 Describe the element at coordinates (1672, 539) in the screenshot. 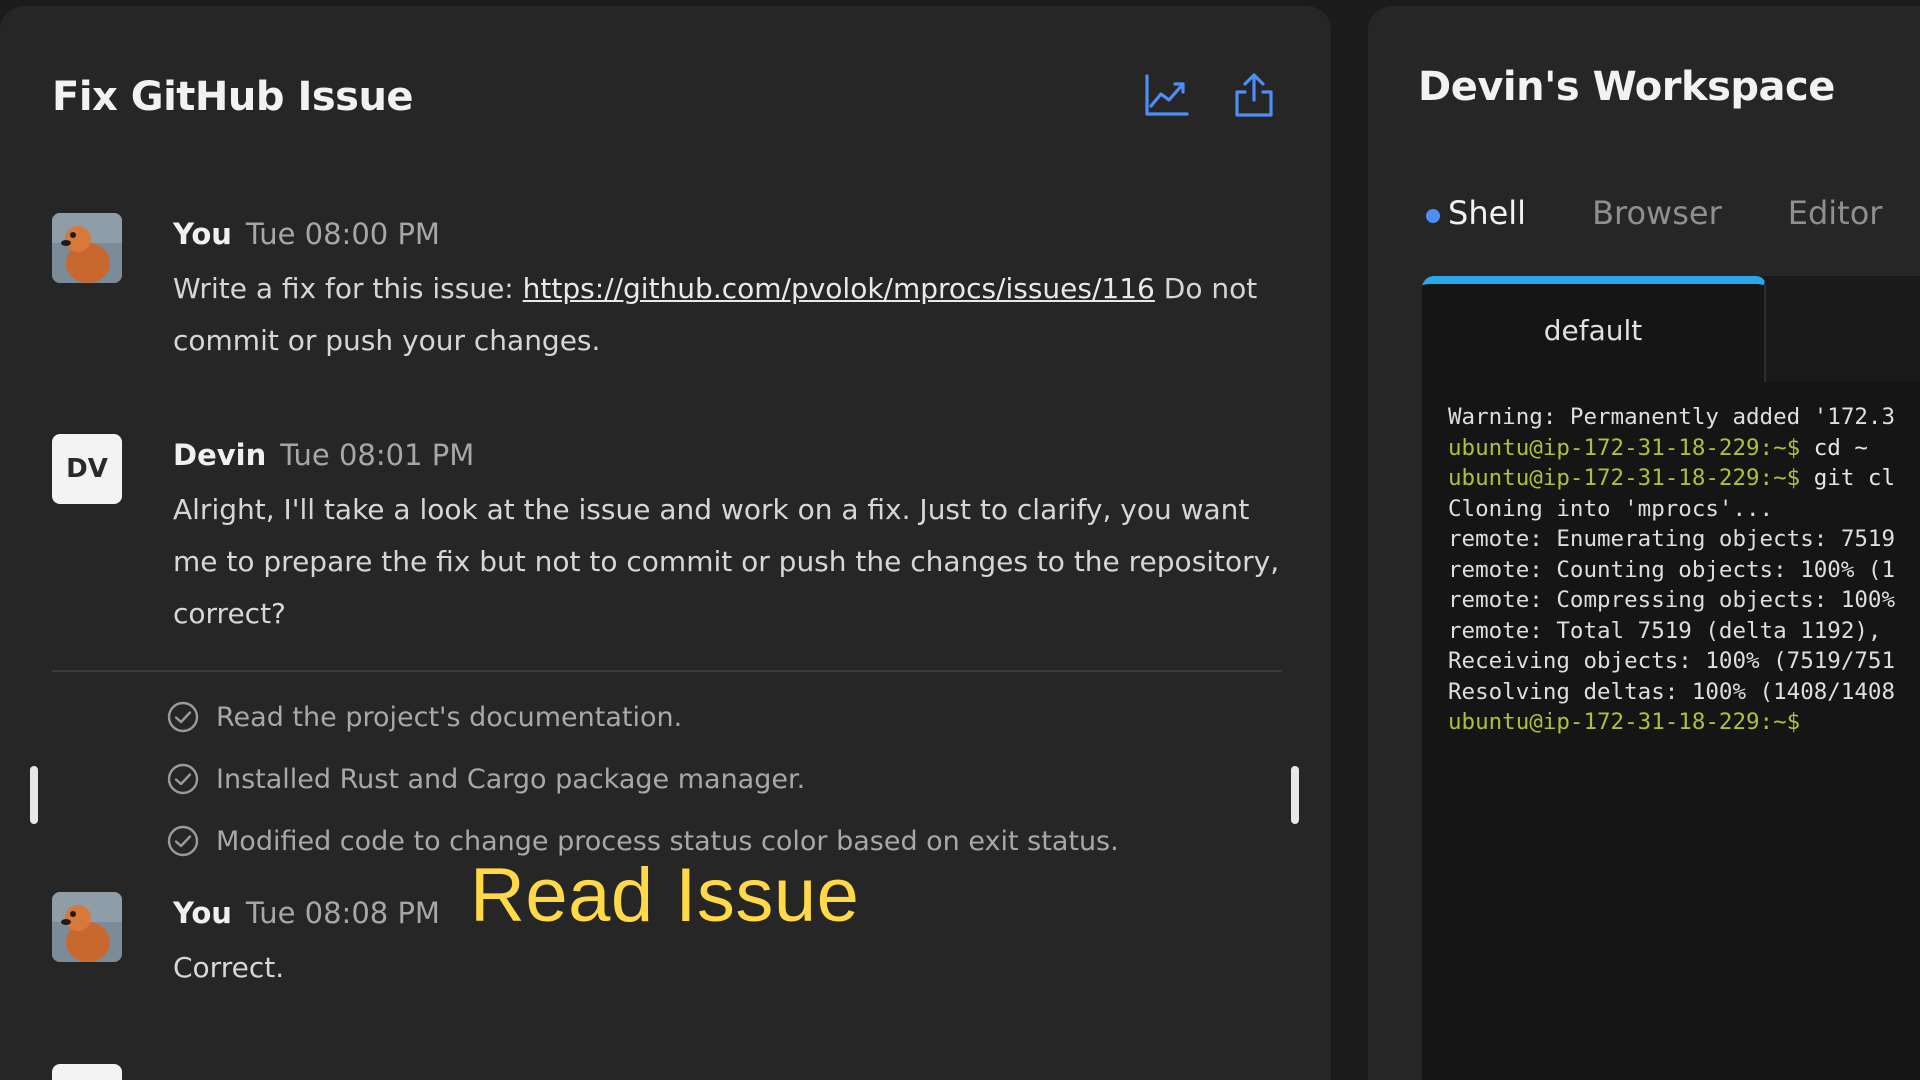

I see `terminal-line: remote: Enumerating objects: 7519` at that location.